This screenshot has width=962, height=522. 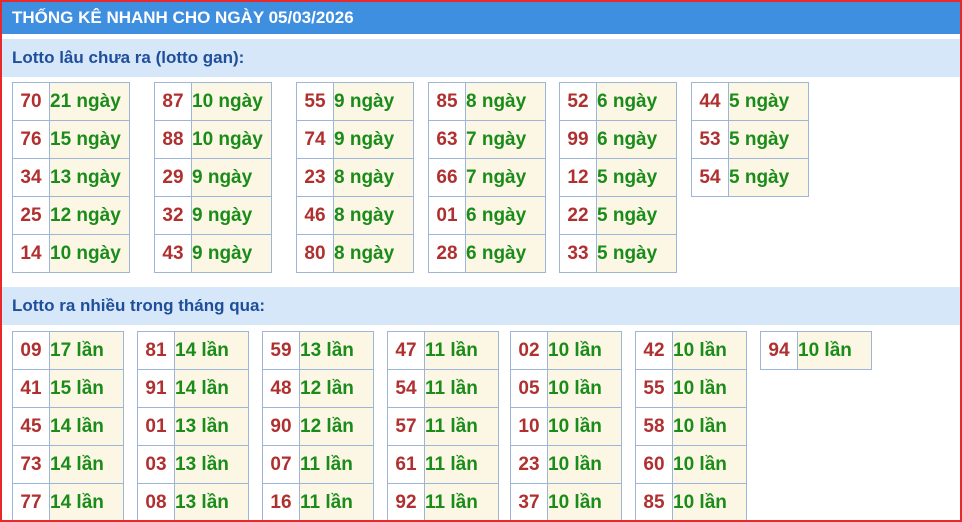 What do you see at coordinates (487, 253) in the screenshot?
I see `table-row: 28 6 ngày` at bounding box center [487, 253].